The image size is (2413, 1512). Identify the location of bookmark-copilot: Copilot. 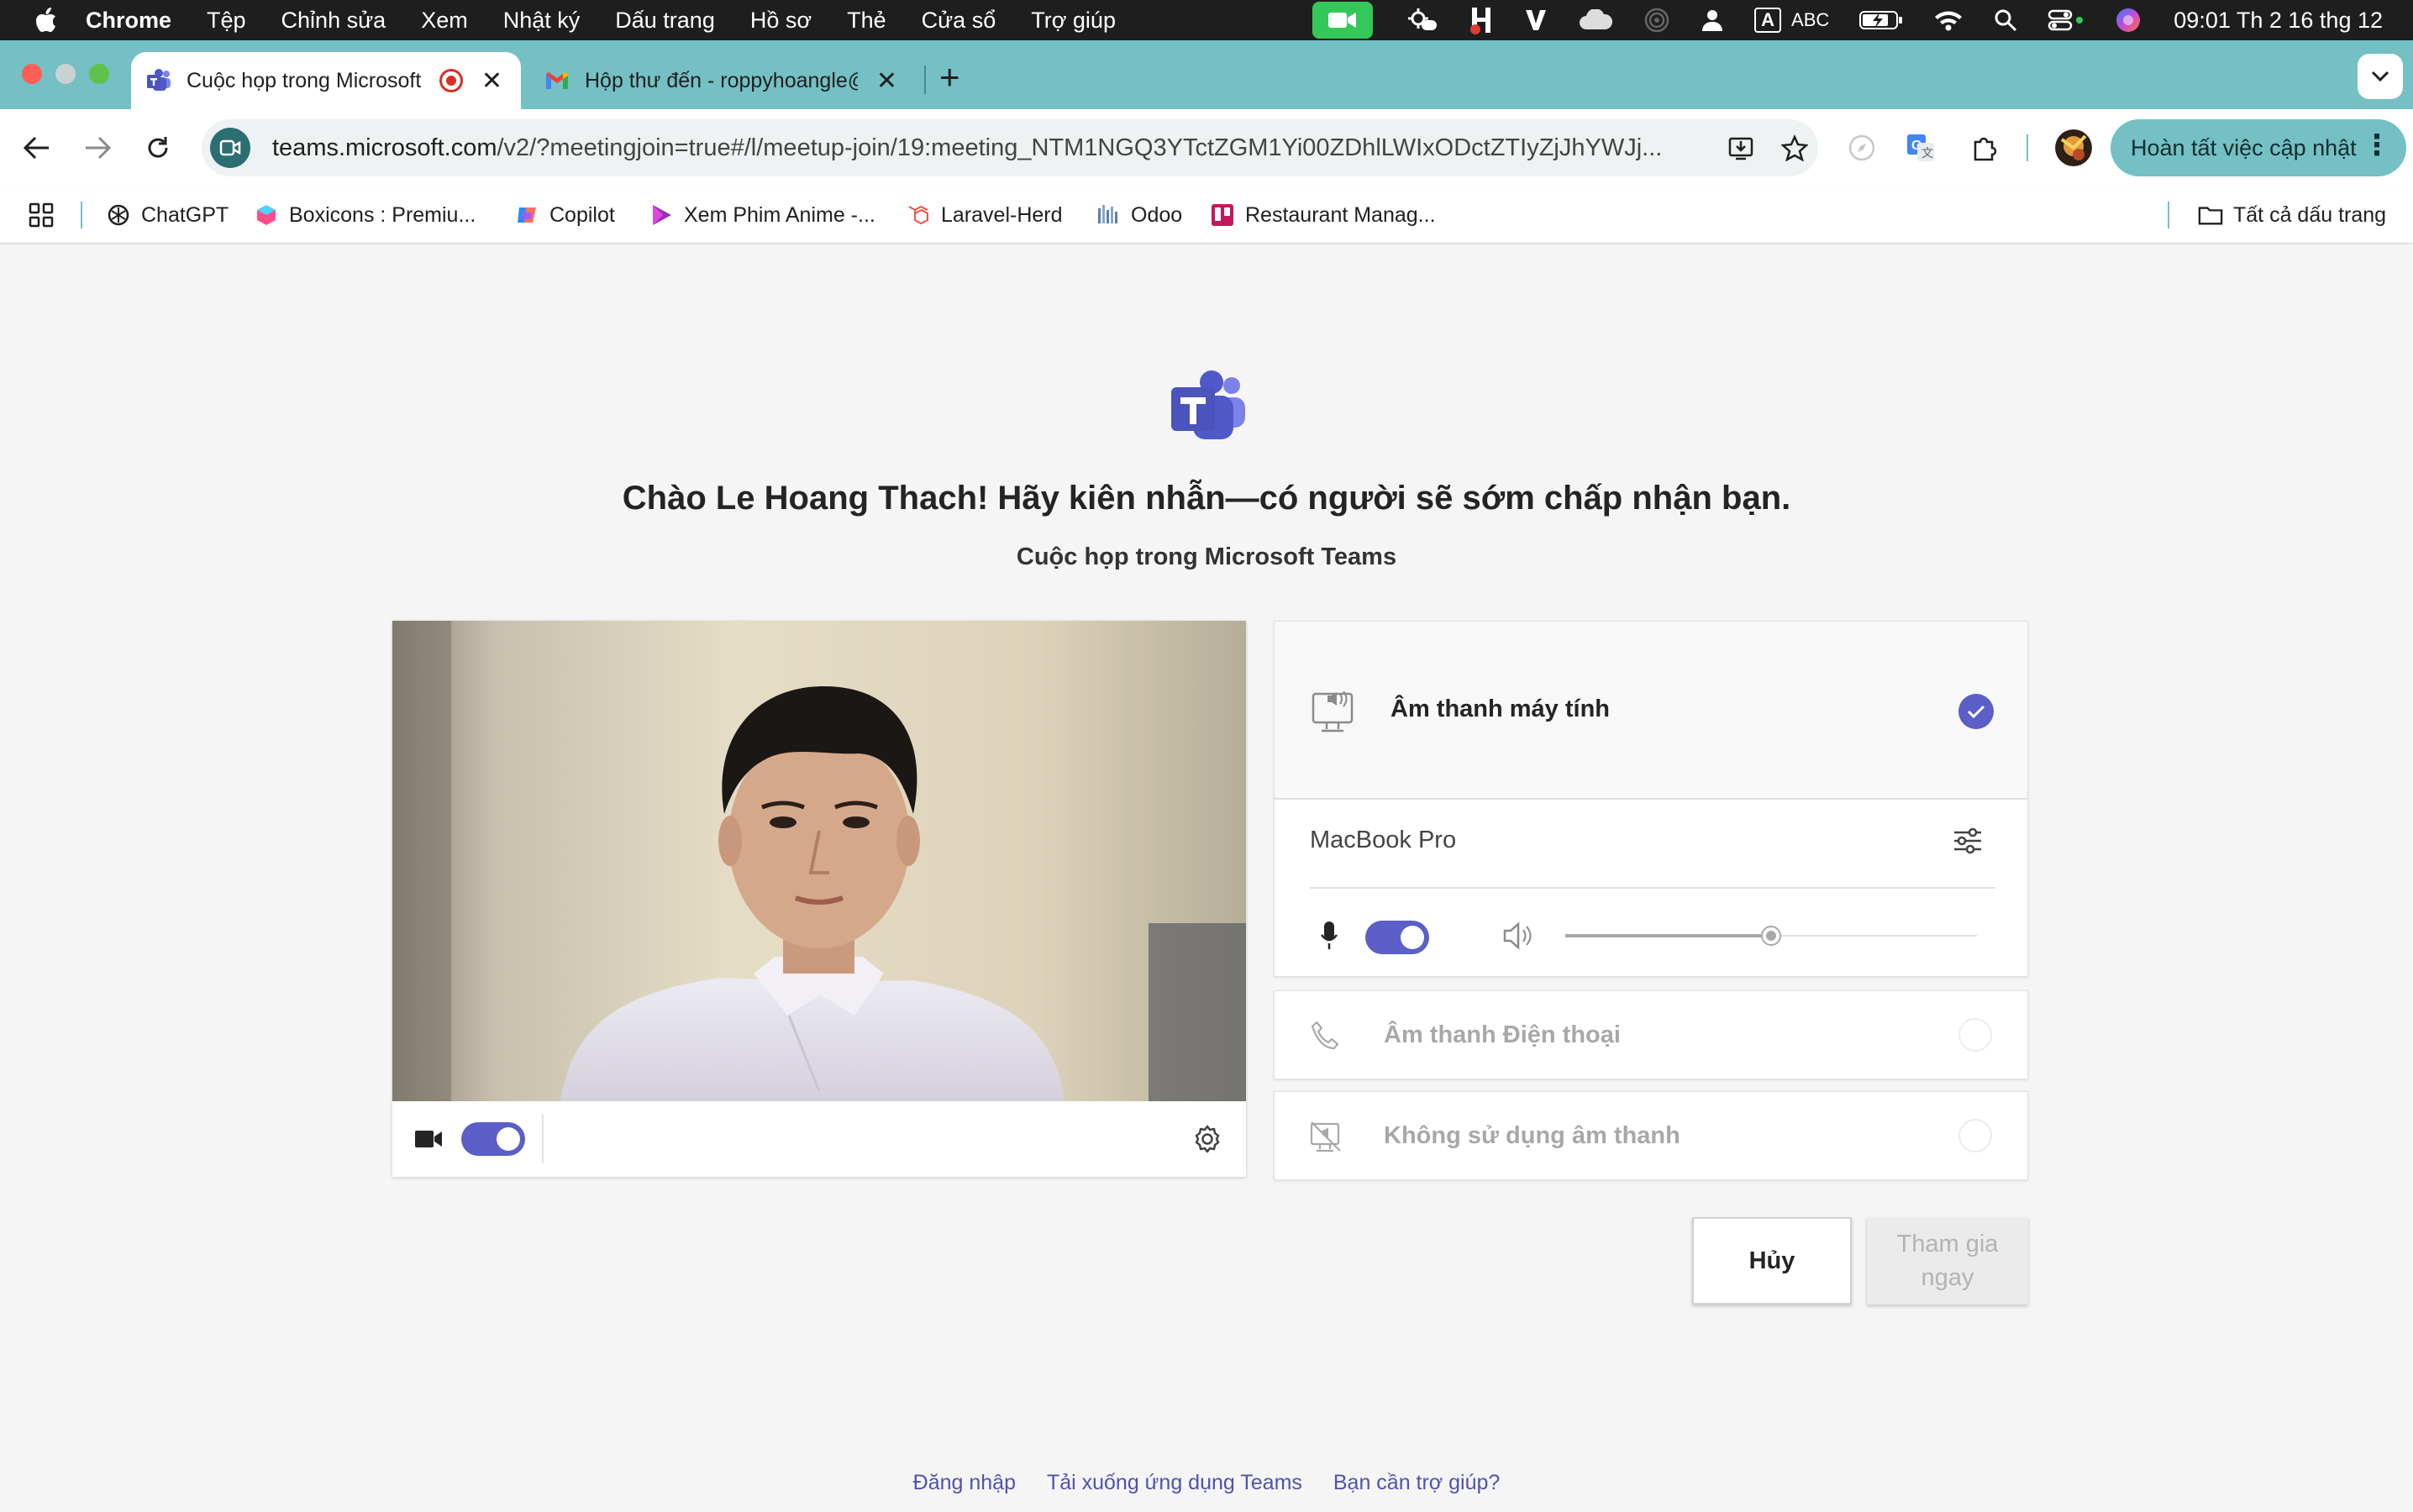
(564, 215).